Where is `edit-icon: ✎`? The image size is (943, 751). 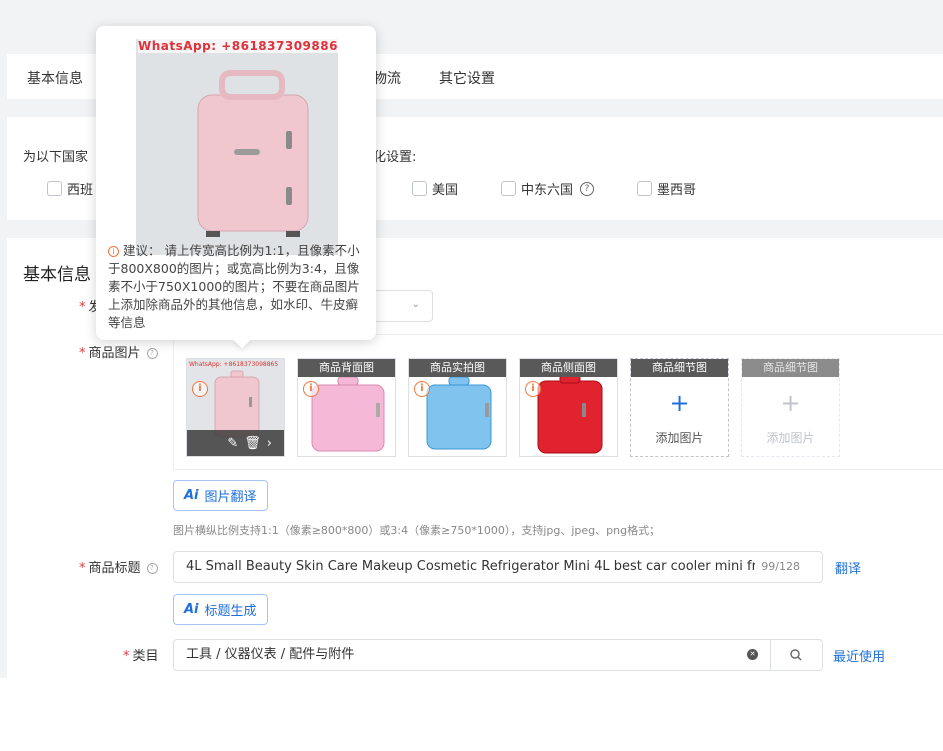 edit-icon: ✎ is located at coordinates (232, 443).